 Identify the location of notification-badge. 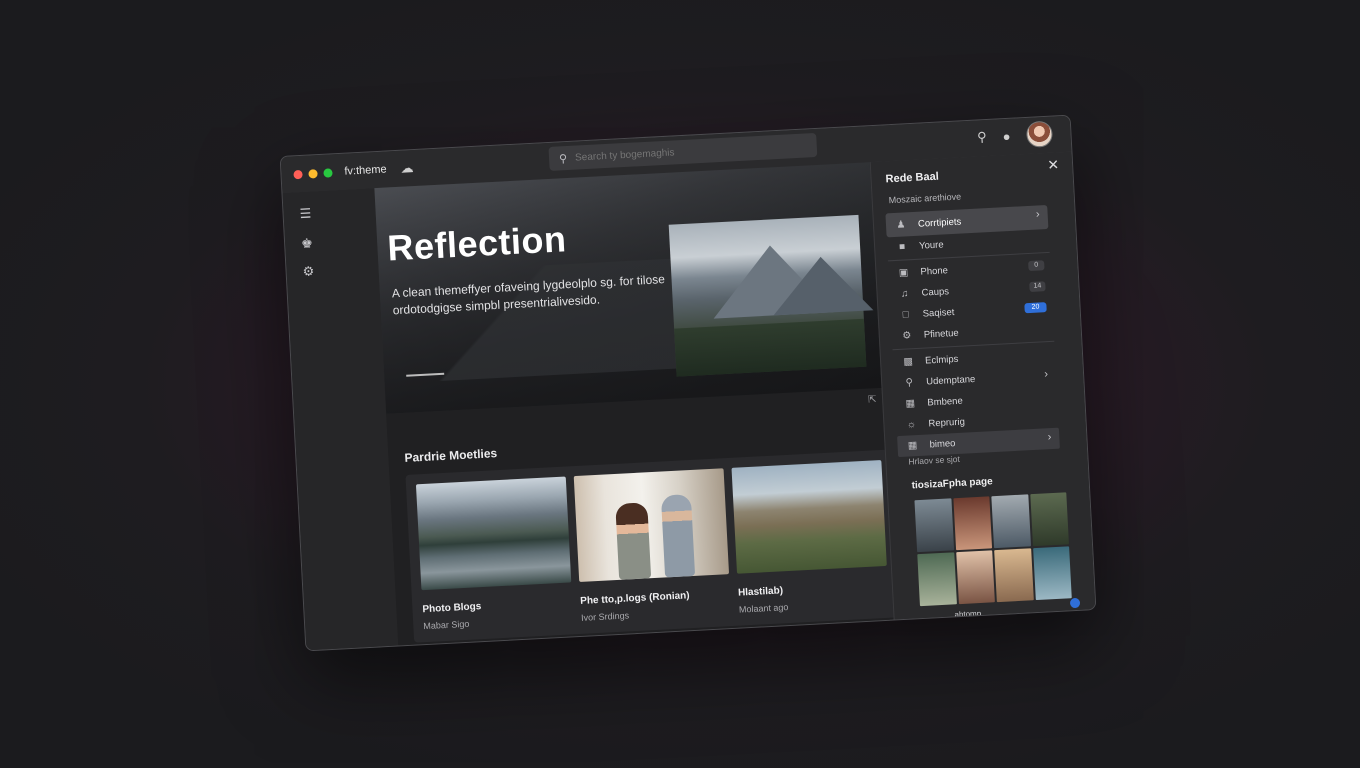
(1075, 603).